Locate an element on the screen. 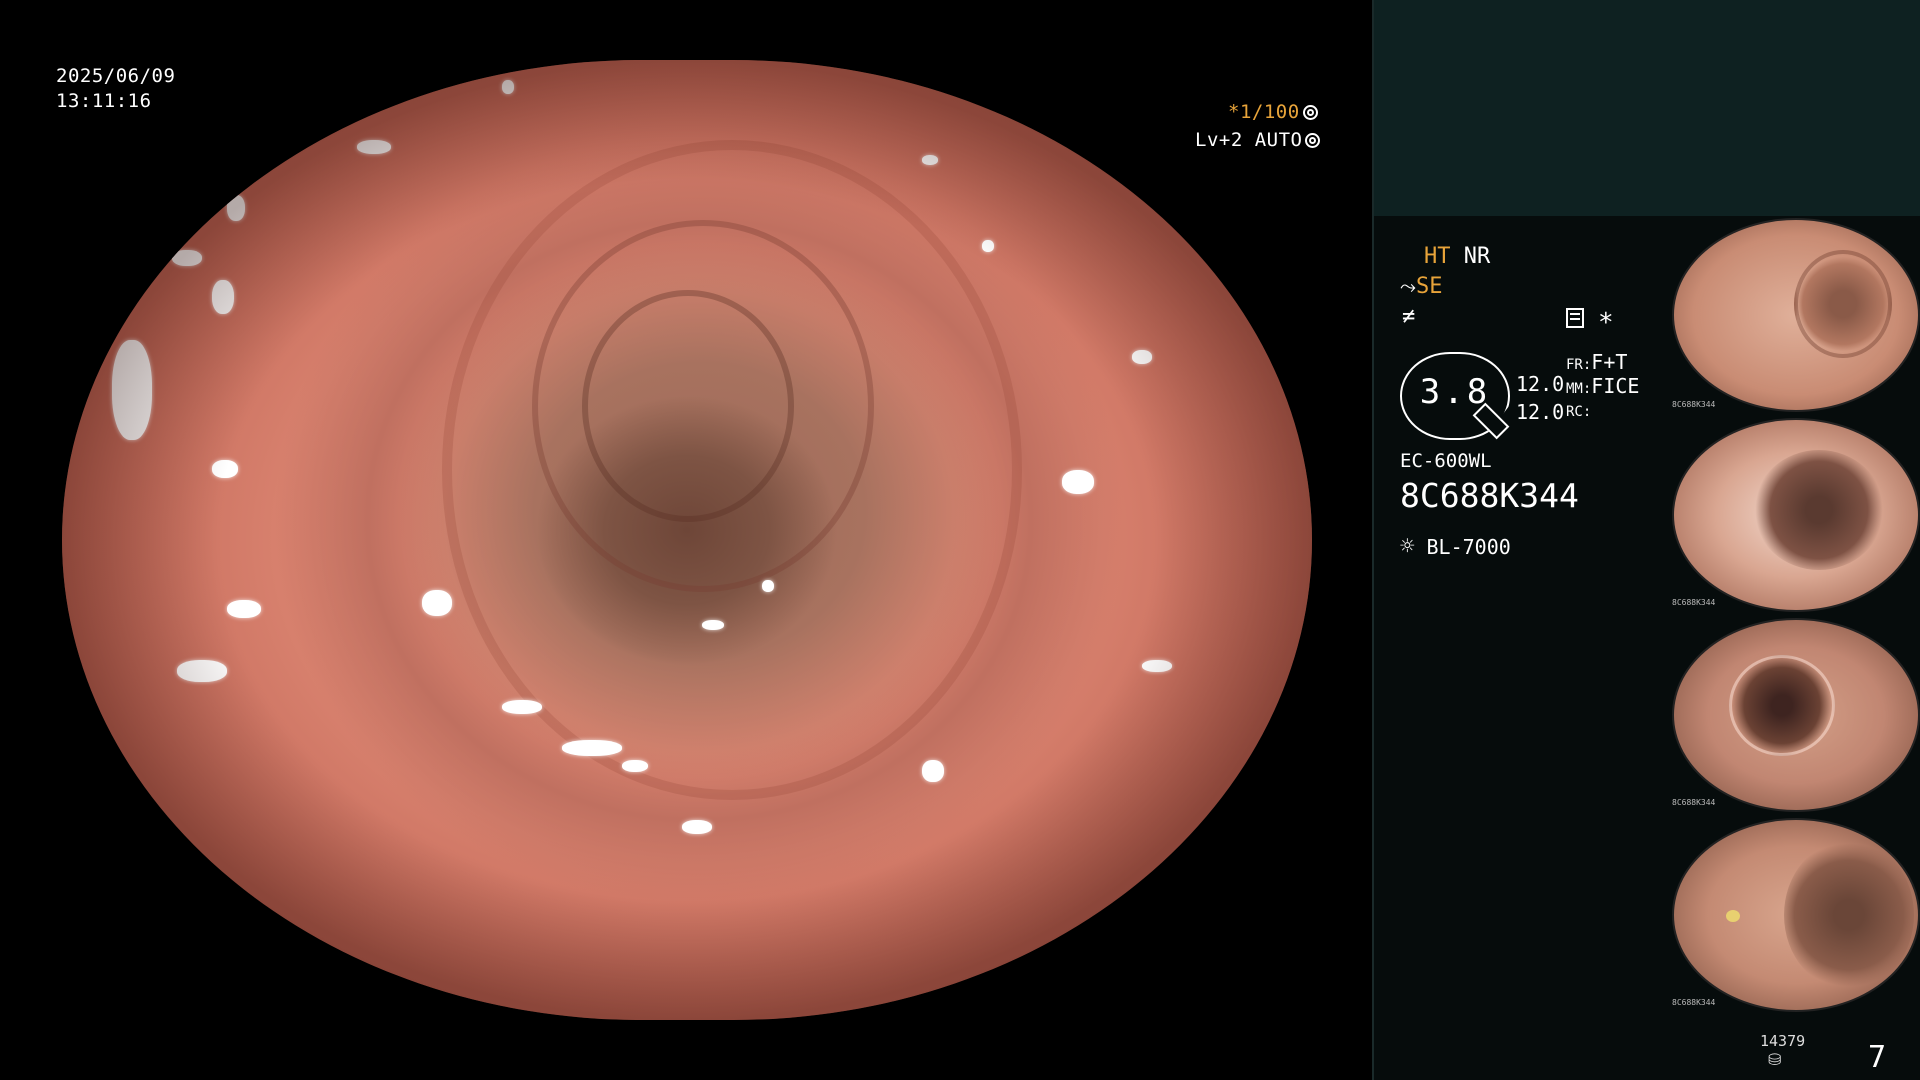  settings-ring-icon is located at coordinates (1313, 140).